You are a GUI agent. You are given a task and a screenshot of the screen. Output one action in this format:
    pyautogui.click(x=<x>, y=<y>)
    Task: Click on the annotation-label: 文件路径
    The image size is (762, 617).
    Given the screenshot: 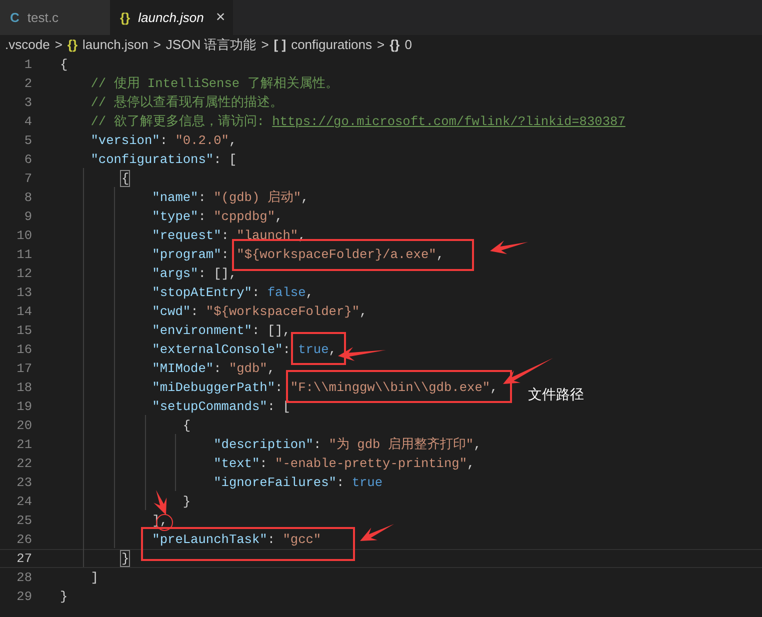 What is the action you would take?
    pyautogui.click(x=556, y=394)
    